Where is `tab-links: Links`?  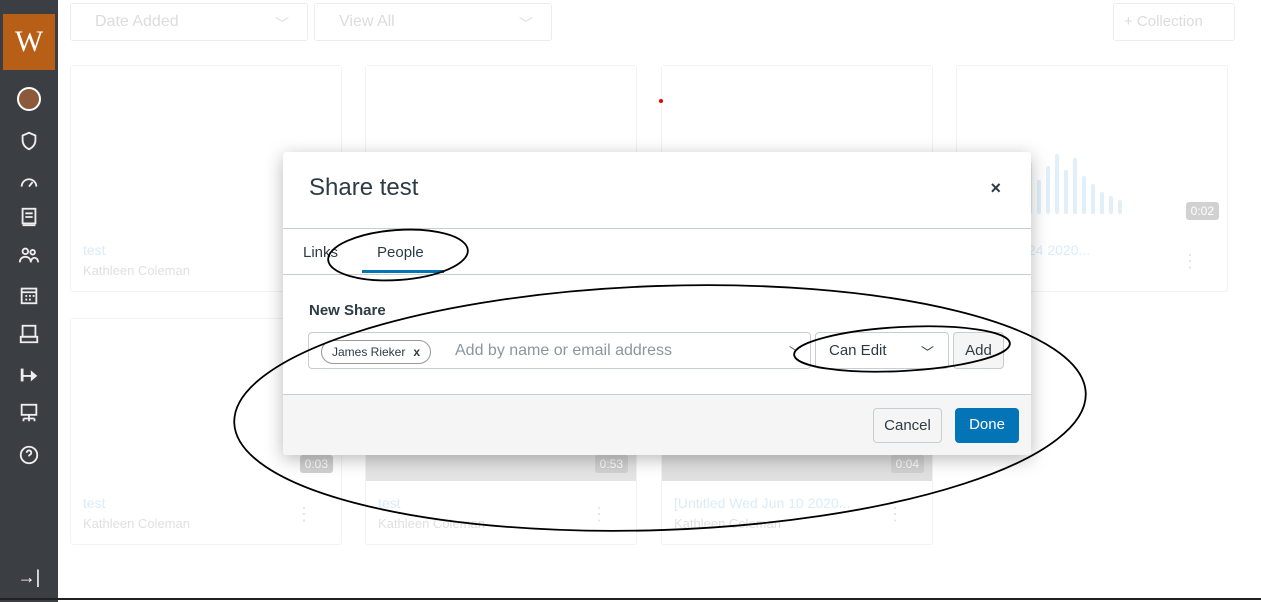 tab-links: Links is located at coordinates (320, 252).